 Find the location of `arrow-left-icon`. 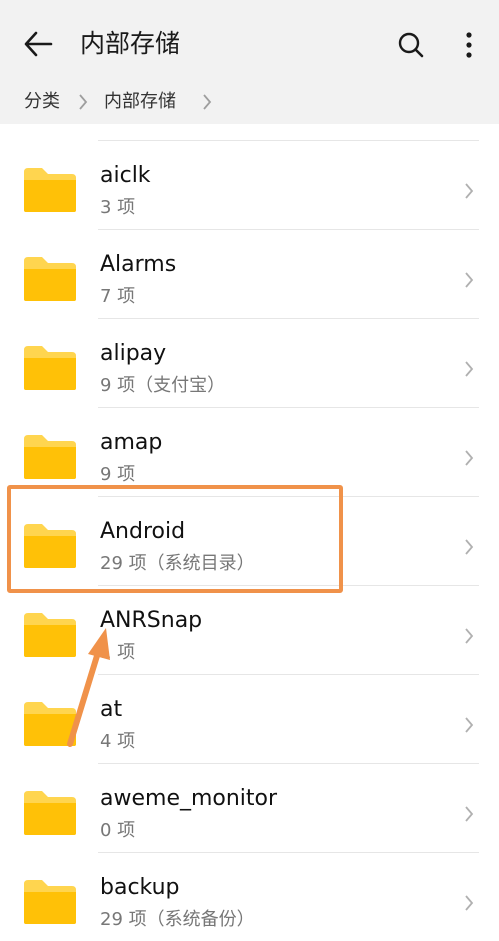

arrow-left-icon is located at coordinates (38, 44).